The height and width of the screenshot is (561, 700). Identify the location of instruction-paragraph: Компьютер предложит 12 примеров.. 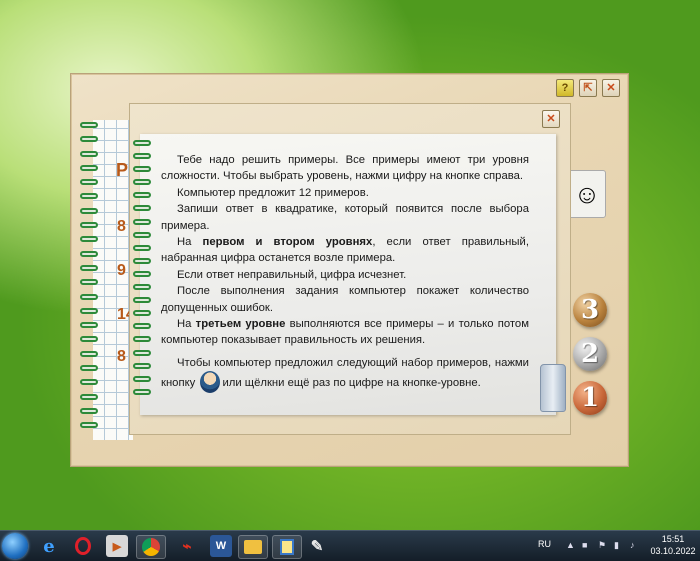
(273, 192).